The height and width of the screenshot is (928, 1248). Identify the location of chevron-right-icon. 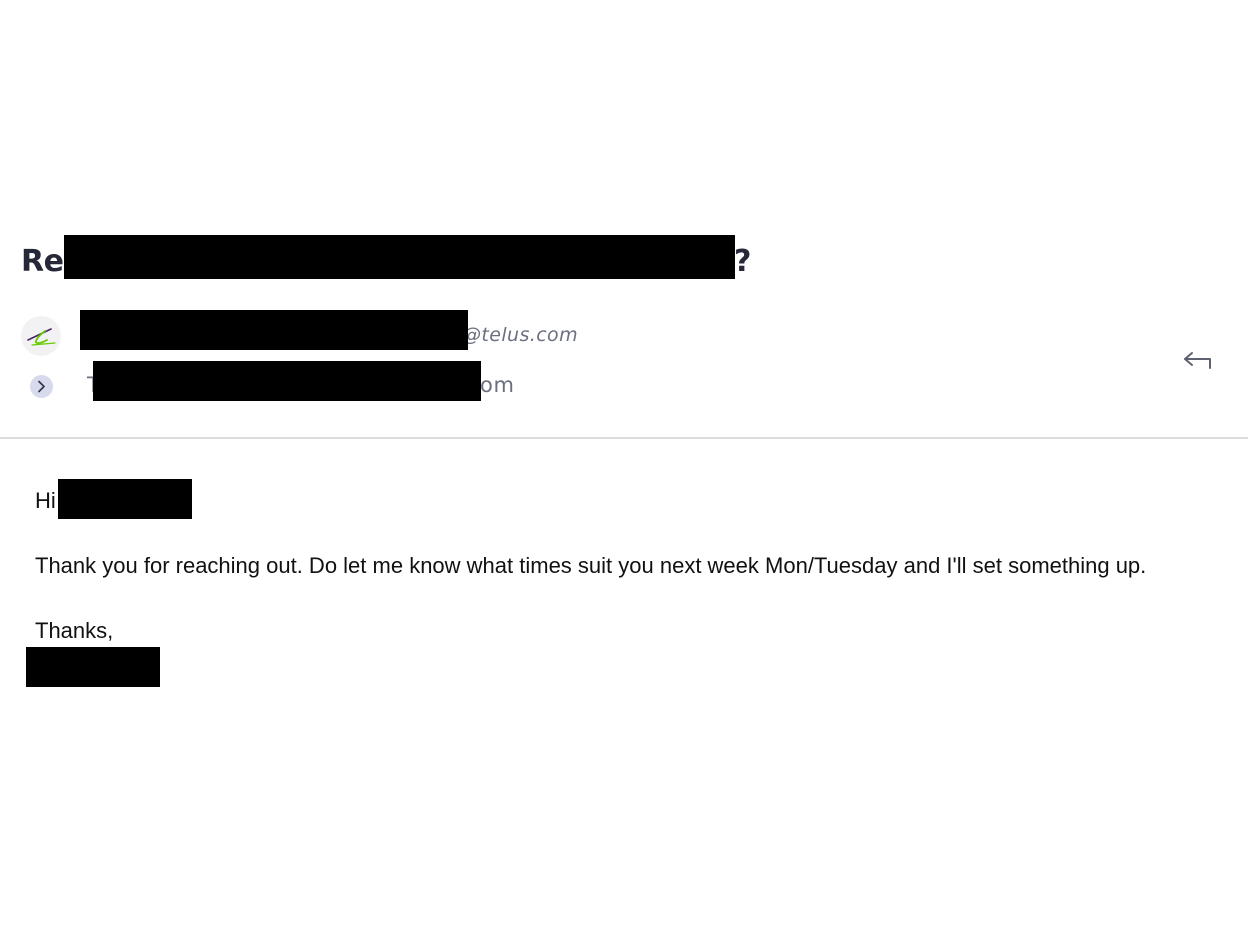
(41, 386).